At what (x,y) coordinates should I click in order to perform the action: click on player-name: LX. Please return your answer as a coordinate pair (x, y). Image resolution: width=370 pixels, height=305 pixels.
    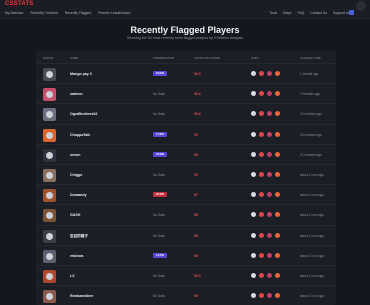
    Looking at the image, I should click on (72, 276).